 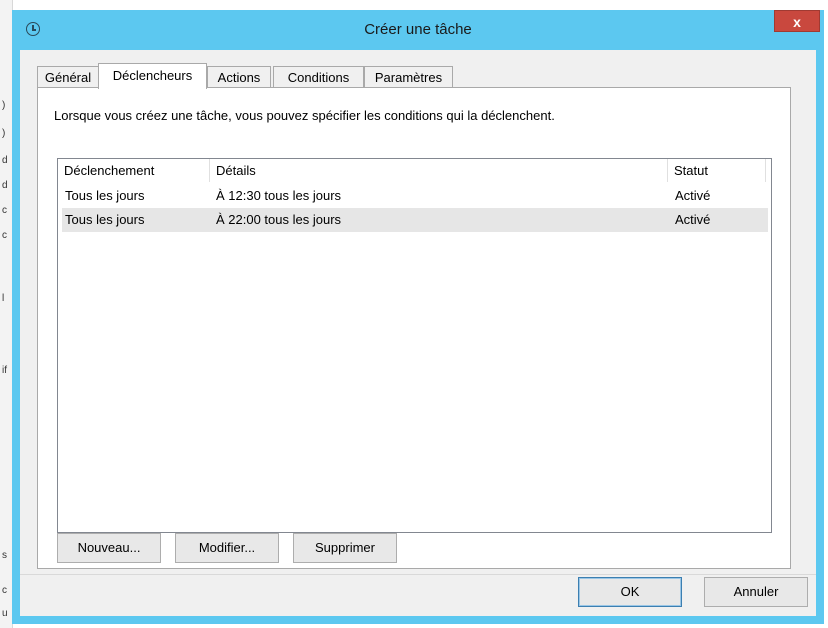 What do you see at coordinates (4, 370) in the screenshot?
I see `bg-glyph: if` at bounding box center [4, 370].